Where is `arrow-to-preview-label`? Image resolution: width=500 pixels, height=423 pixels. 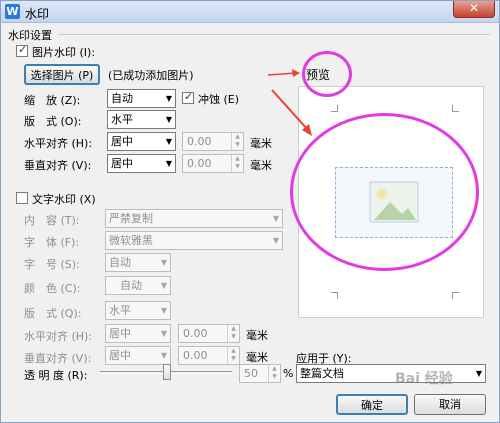 arrow-to-preview-label is located at coordinates (282, 74).